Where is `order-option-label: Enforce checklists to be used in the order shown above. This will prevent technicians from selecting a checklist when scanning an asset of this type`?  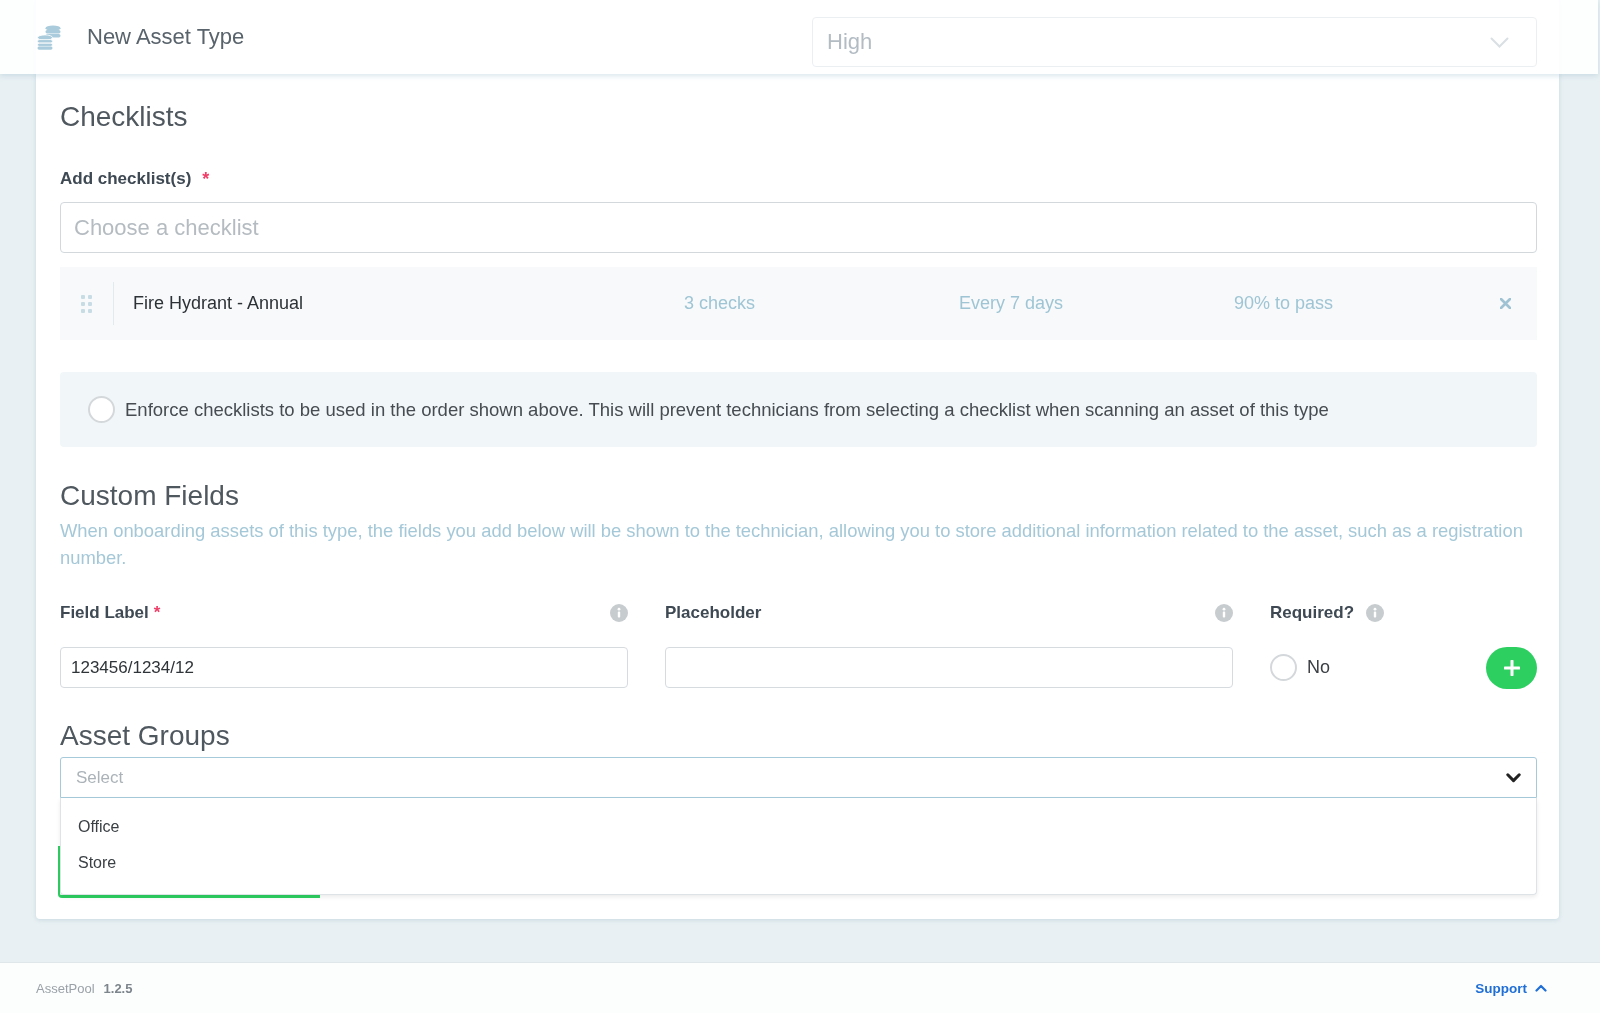
order-option-label: Enforce checklists to be used in the order shown above. This will prevent technicians from selecting a checklist when scanning an asset of this type is located at coordinates (727, 409).